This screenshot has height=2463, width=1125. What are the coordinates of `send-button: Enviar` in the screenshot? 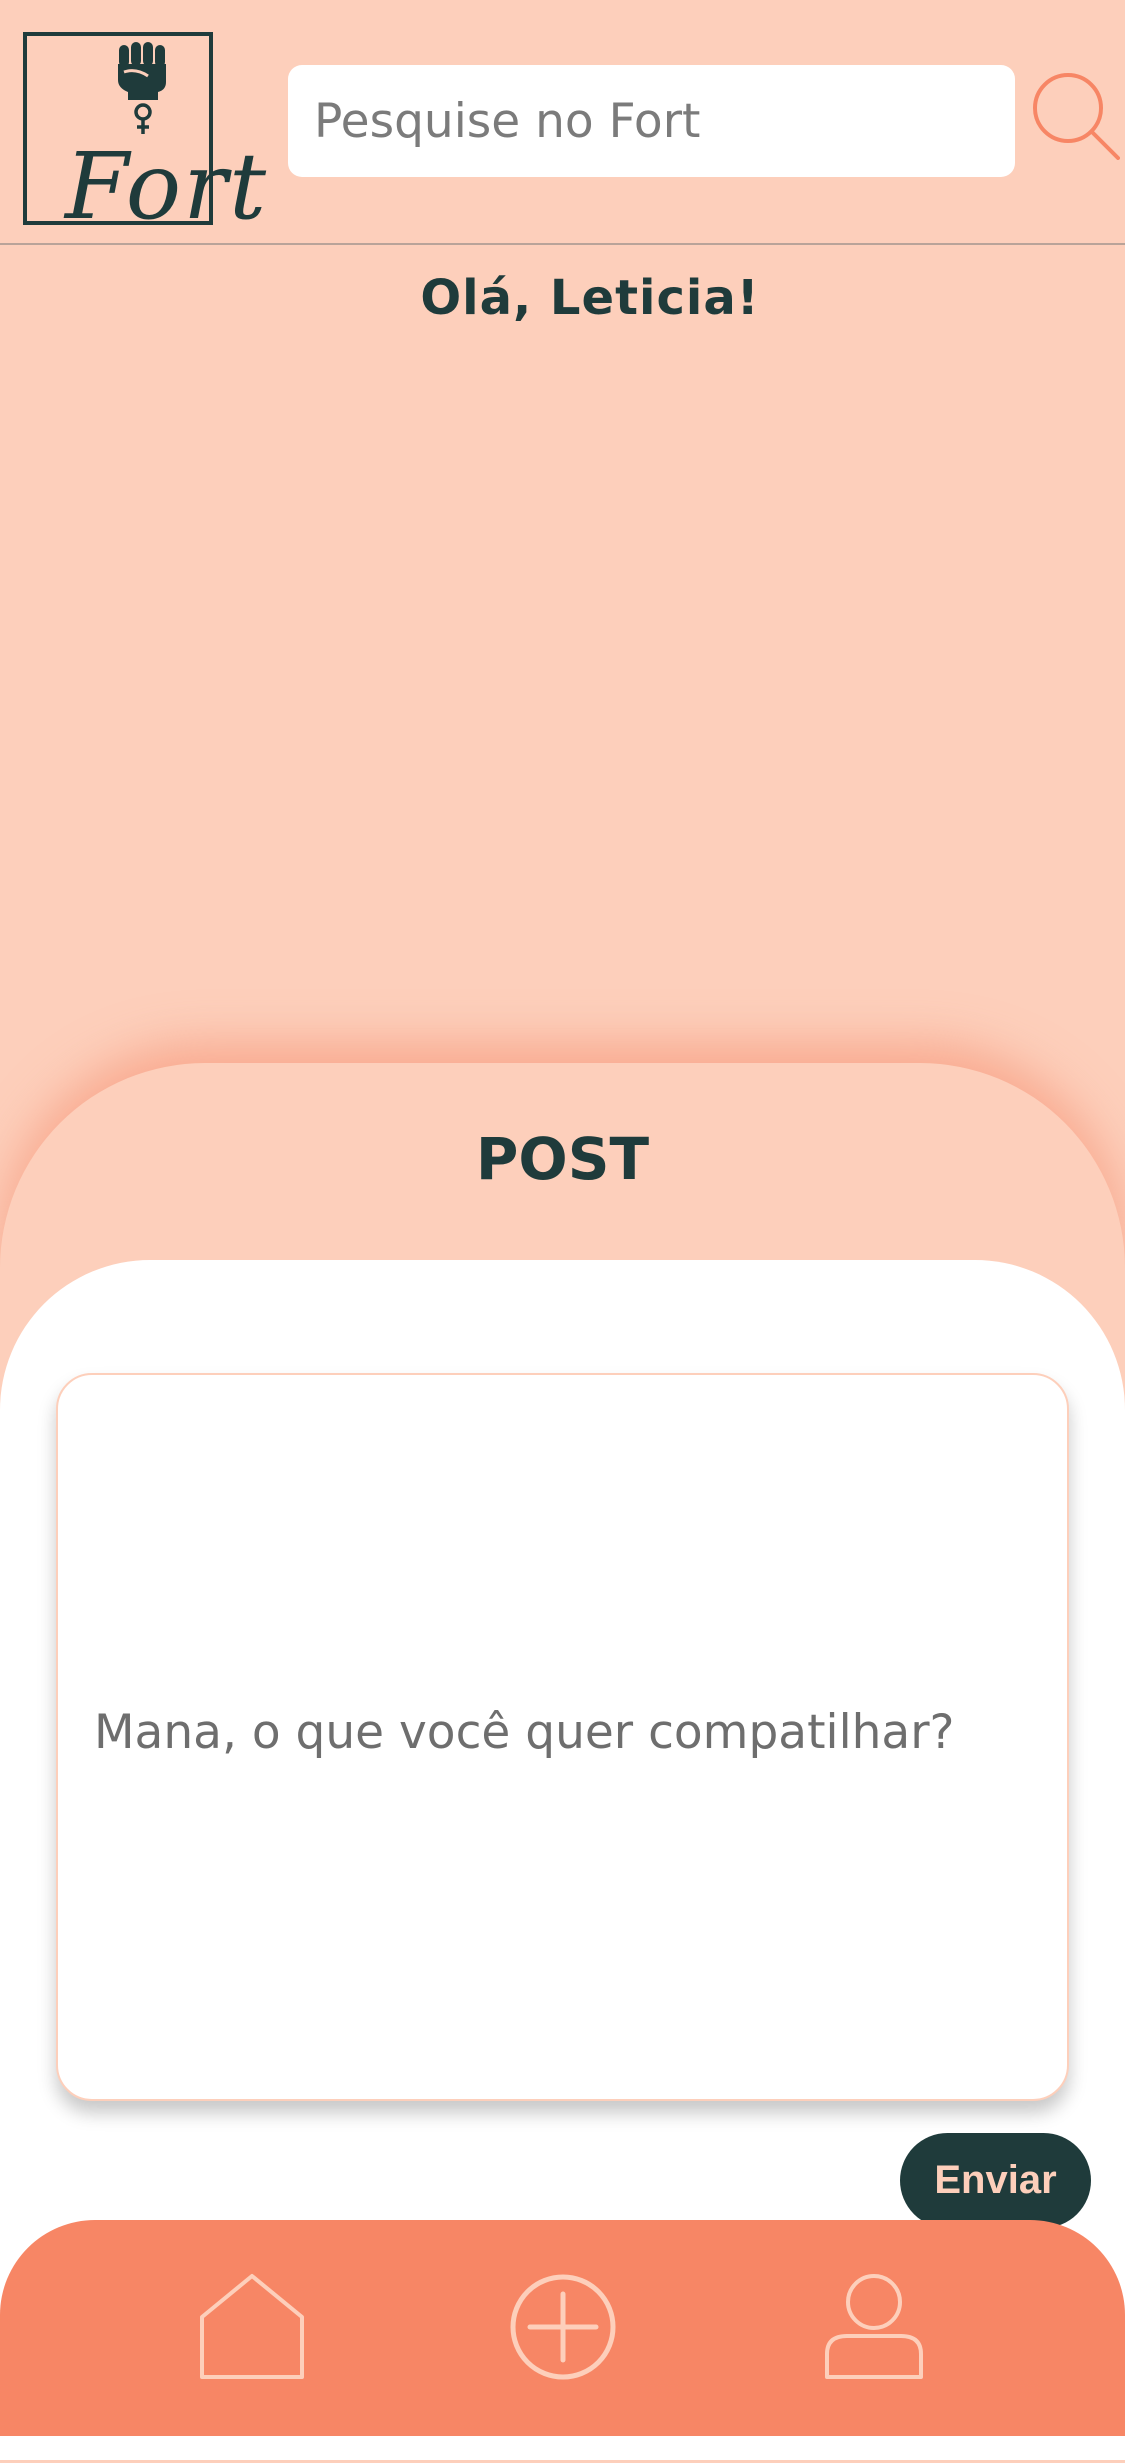 It's located at (995, 2180).